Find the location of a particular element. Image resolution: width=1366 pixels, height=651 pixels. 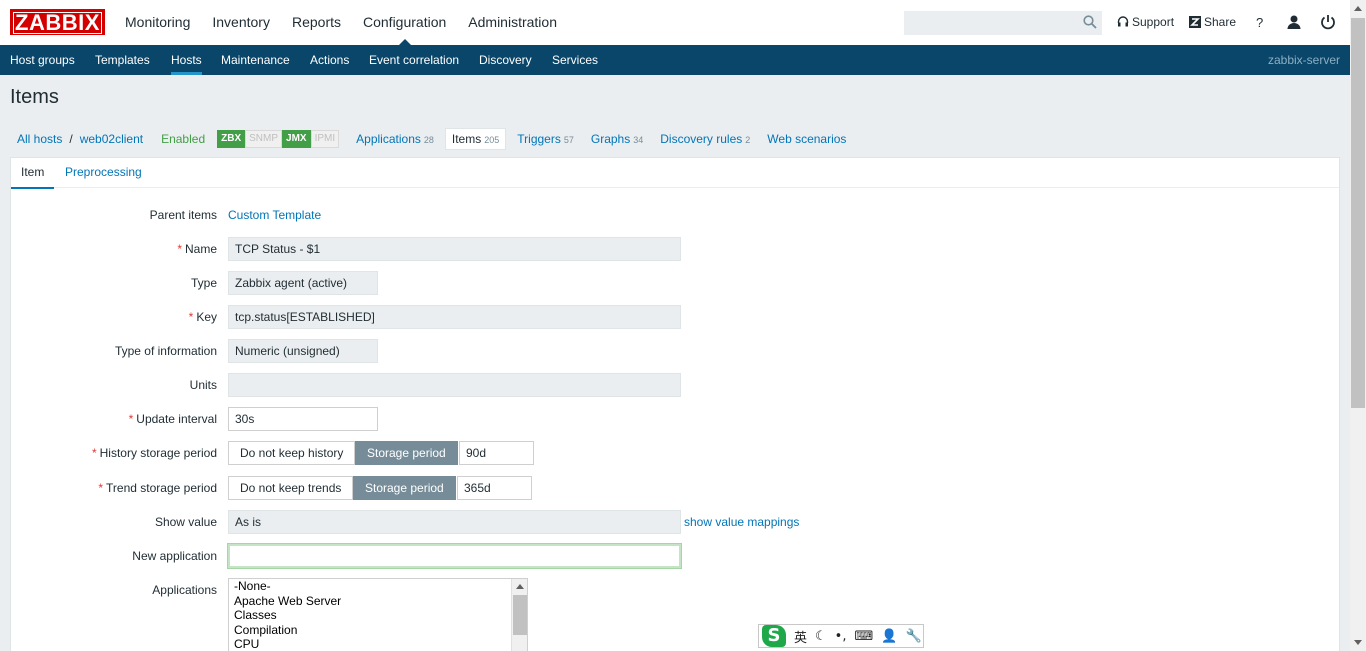

nav-web-scenarios: Web scenarios is located at coordinates (808, 139).